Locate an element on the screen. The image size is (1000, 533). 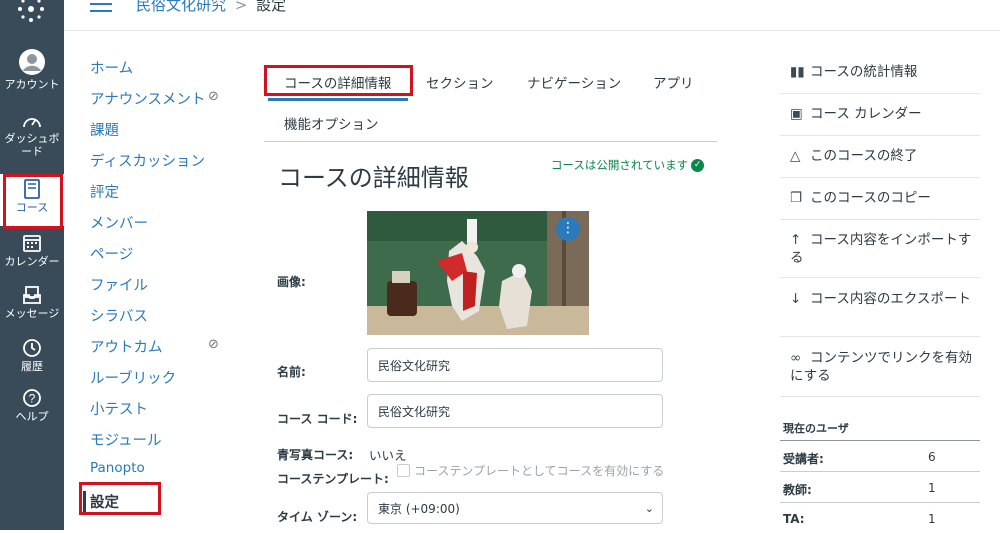
course-nav-home: ホーム is located at coordinates (111, 67).